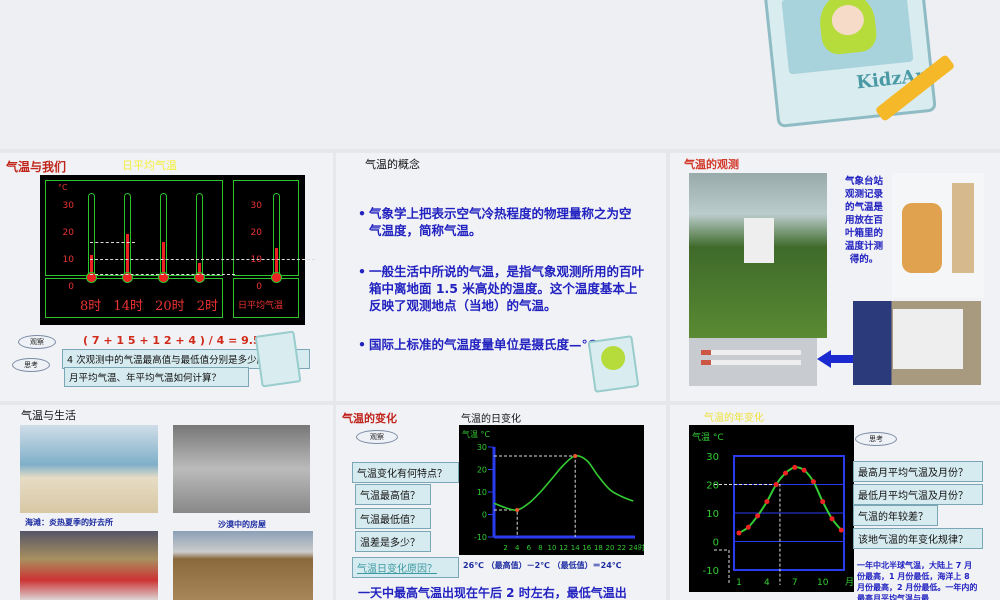 The image size is (1000, 600). Describe the element at coordinates (170, 306) in the screenshot. I see `time-label: 20时` at that location.